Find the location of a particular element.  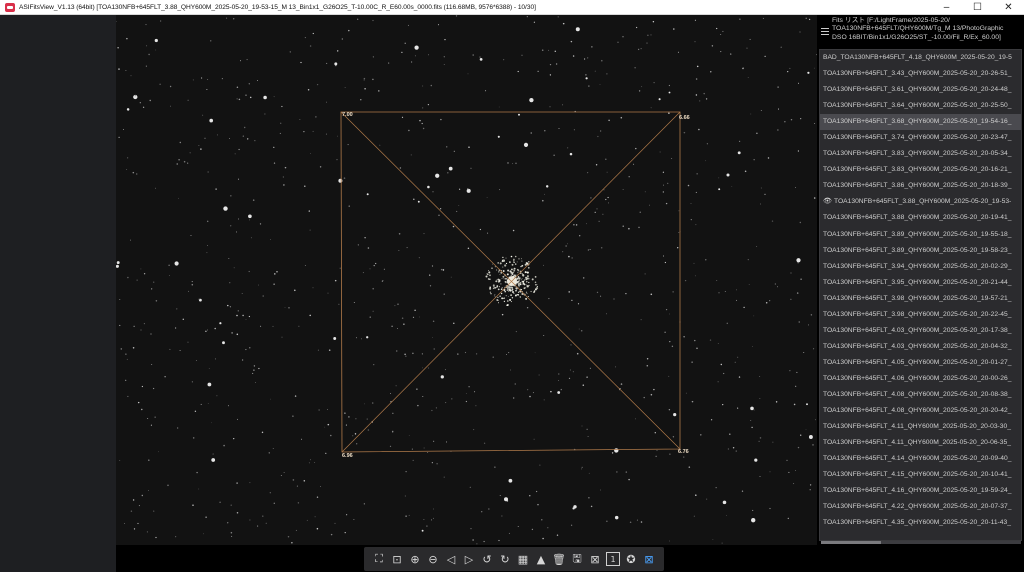

bottom-area: ⛶ ⊡ ⊕ ⊖ ◁ ▷ ↺ ↻ ▦ ▲ 🗑 🖫 ⊠ 1 ✪ ⊠ is located at coordinates (570, 558).